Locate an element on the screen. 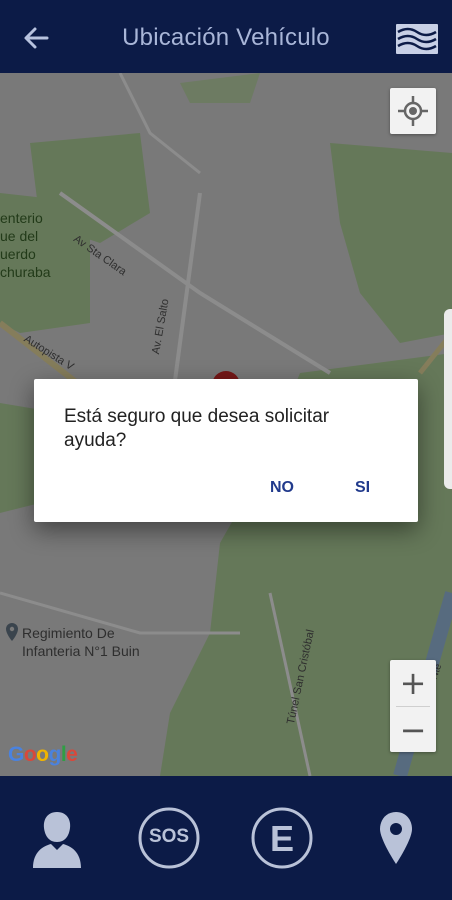  location-pin-icon is located at coordinates (396, 838).